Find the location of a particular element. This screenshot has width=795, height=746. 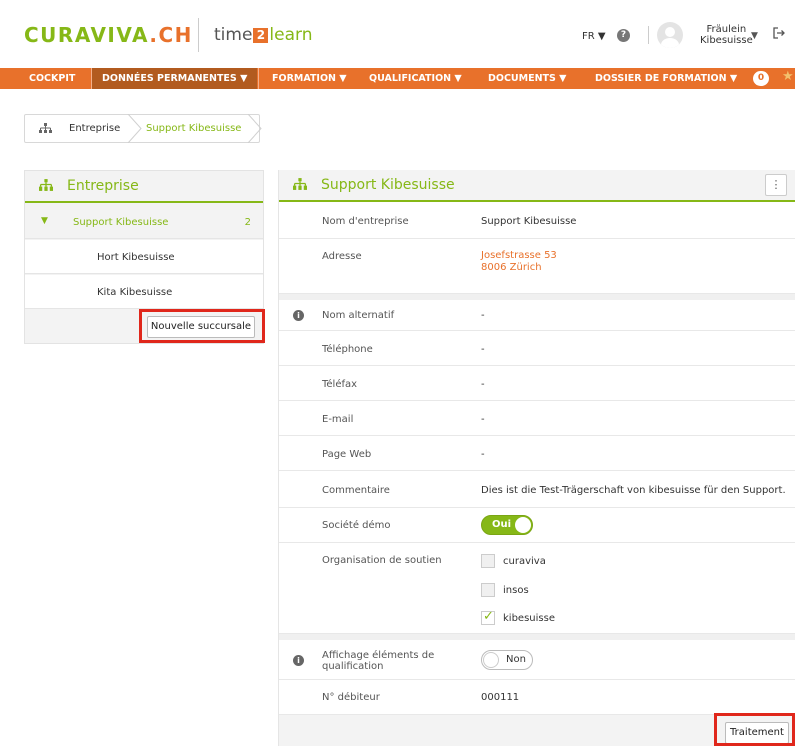

nav-divider is located at coordinates (258, 78).